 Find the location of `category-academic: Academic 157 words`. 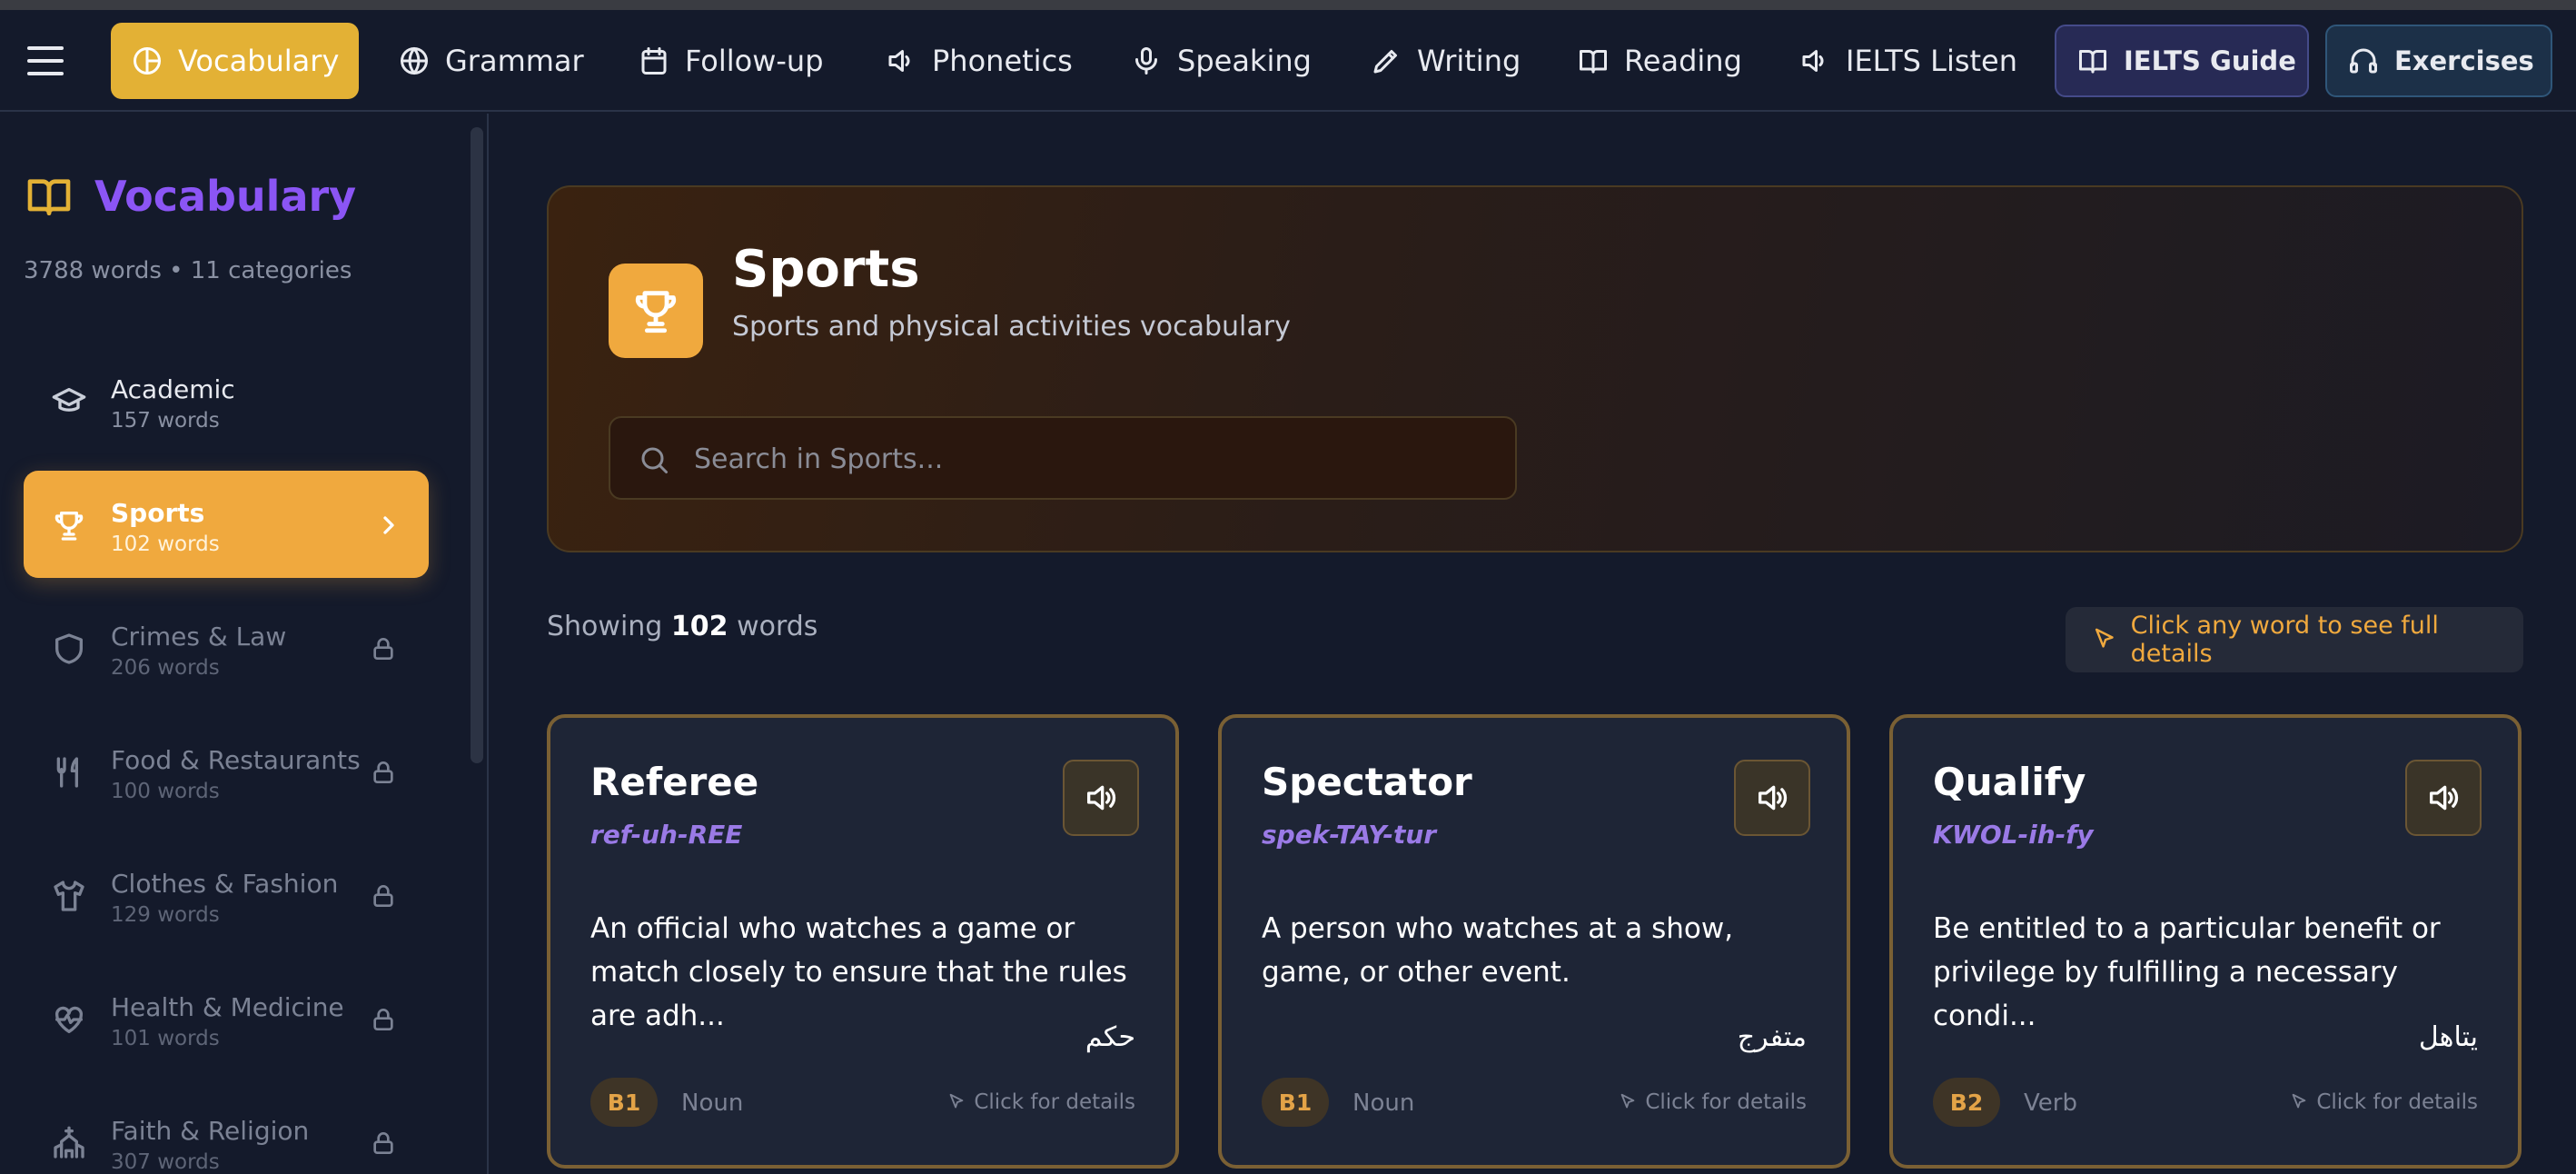

category-academic: Academic 157 words is located at coordinates (226, 400).